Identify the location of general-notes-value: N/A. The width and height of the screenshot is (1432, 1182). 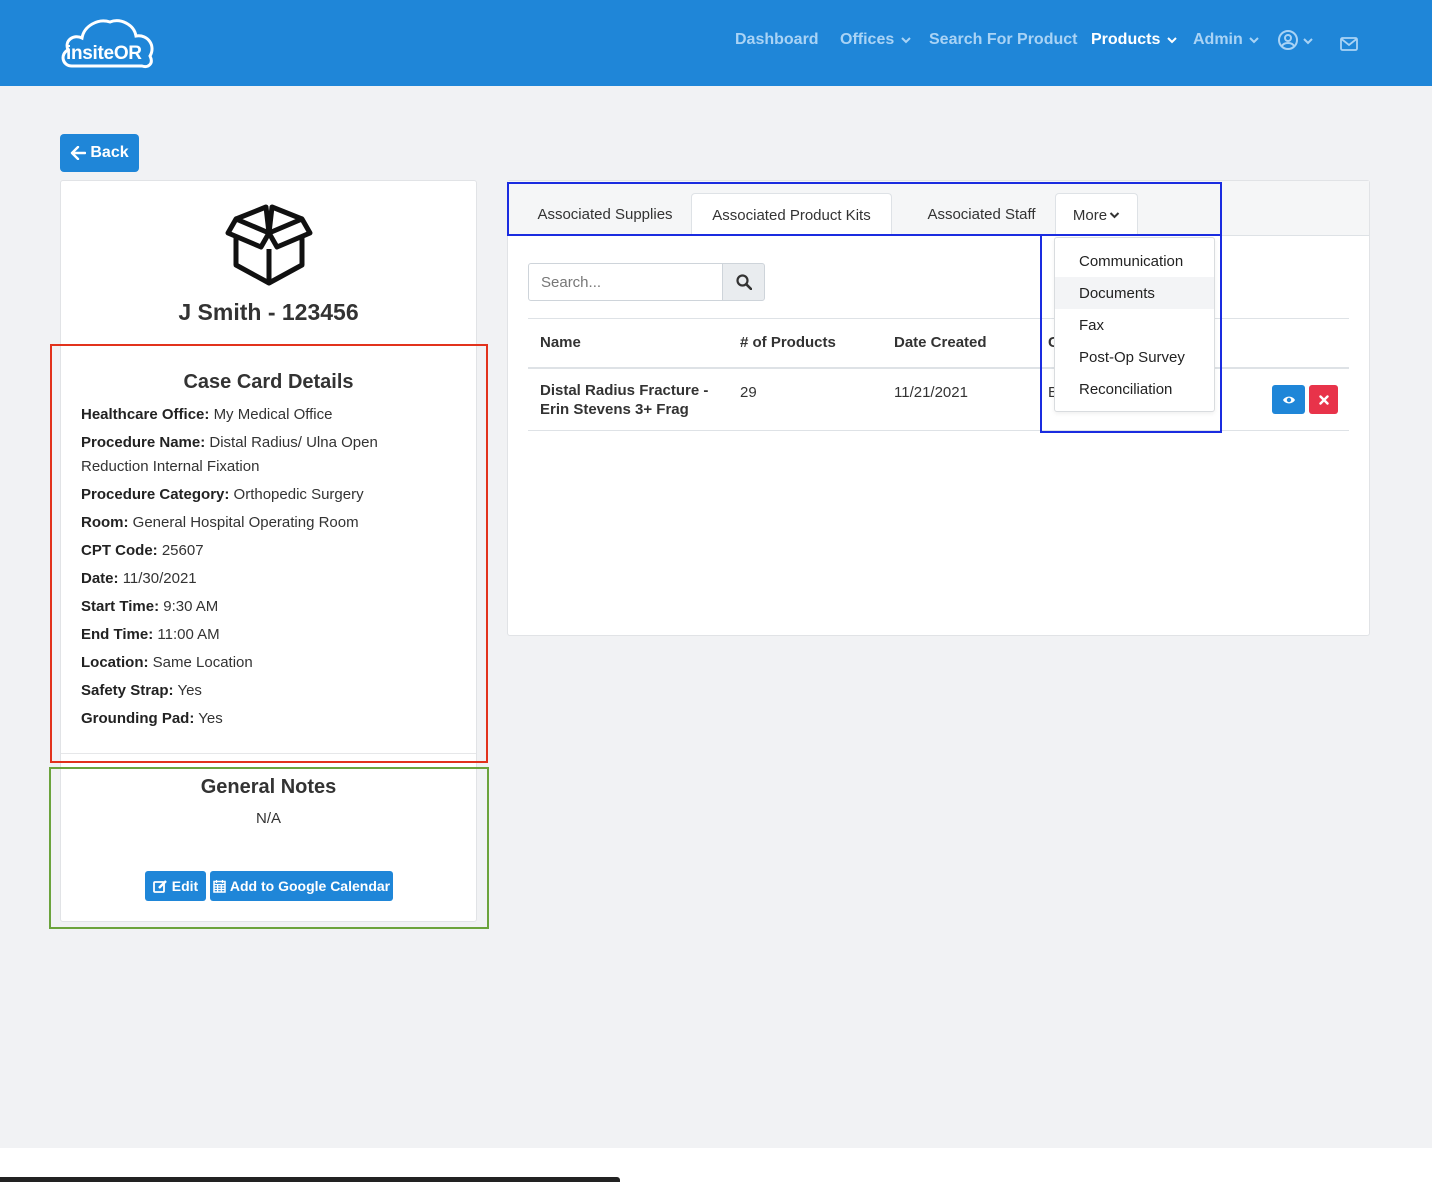
(268, 818).